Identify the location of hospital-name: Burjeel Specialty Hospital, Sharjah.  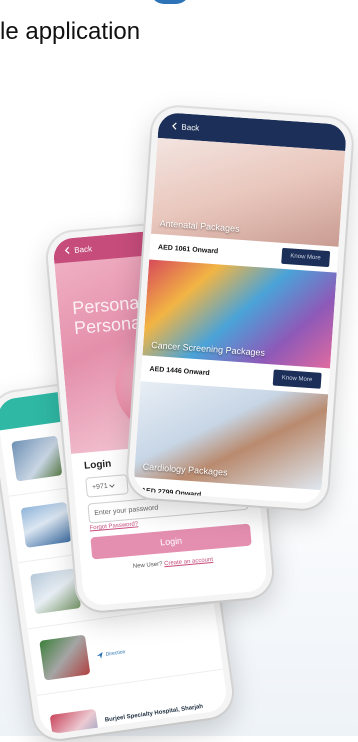
(154, 713).